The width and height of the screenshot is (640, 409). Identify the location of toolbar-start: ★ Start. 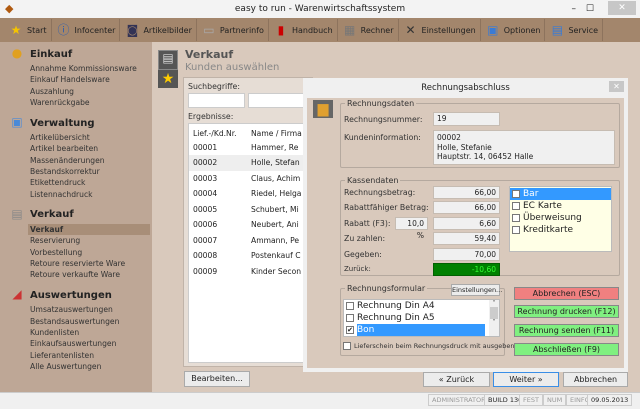
(28, 30).